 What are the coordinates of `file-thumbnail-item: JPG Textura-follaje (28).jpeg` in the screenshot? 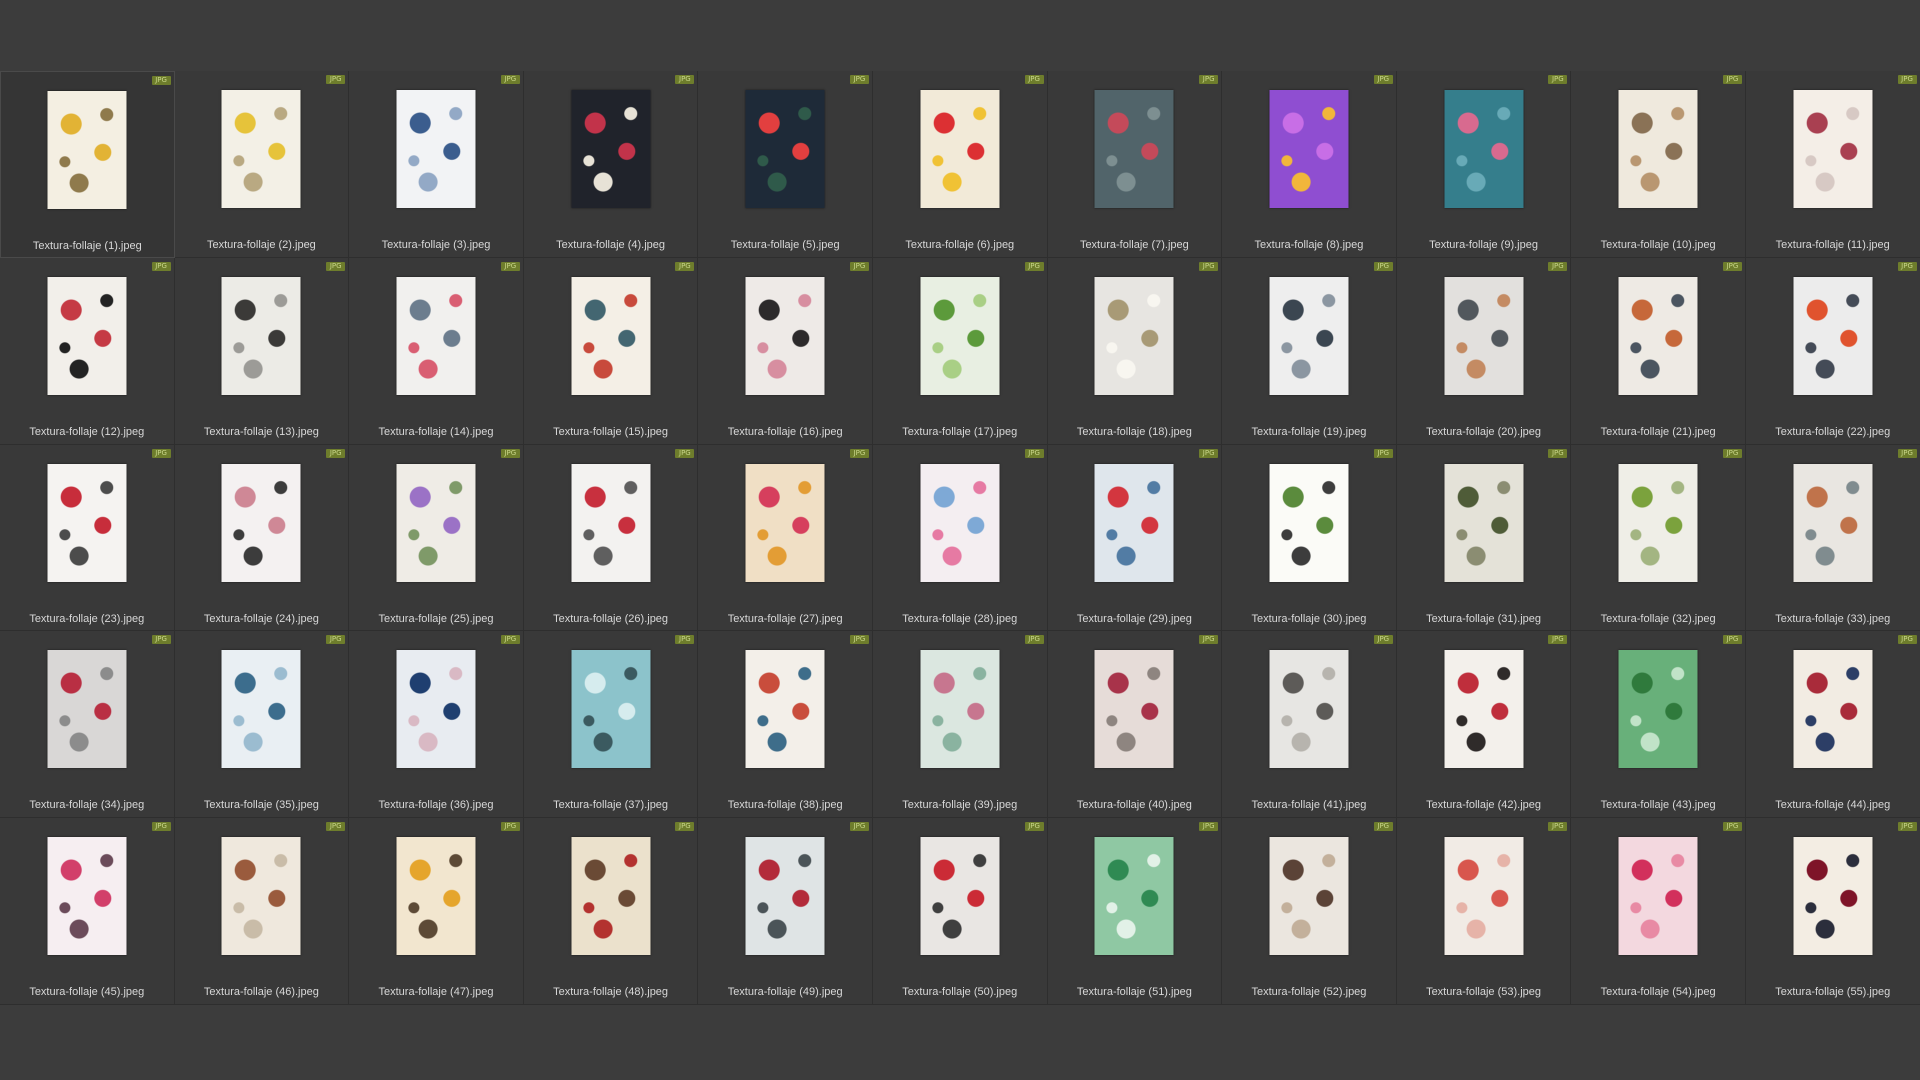 It's located at (960, 538).